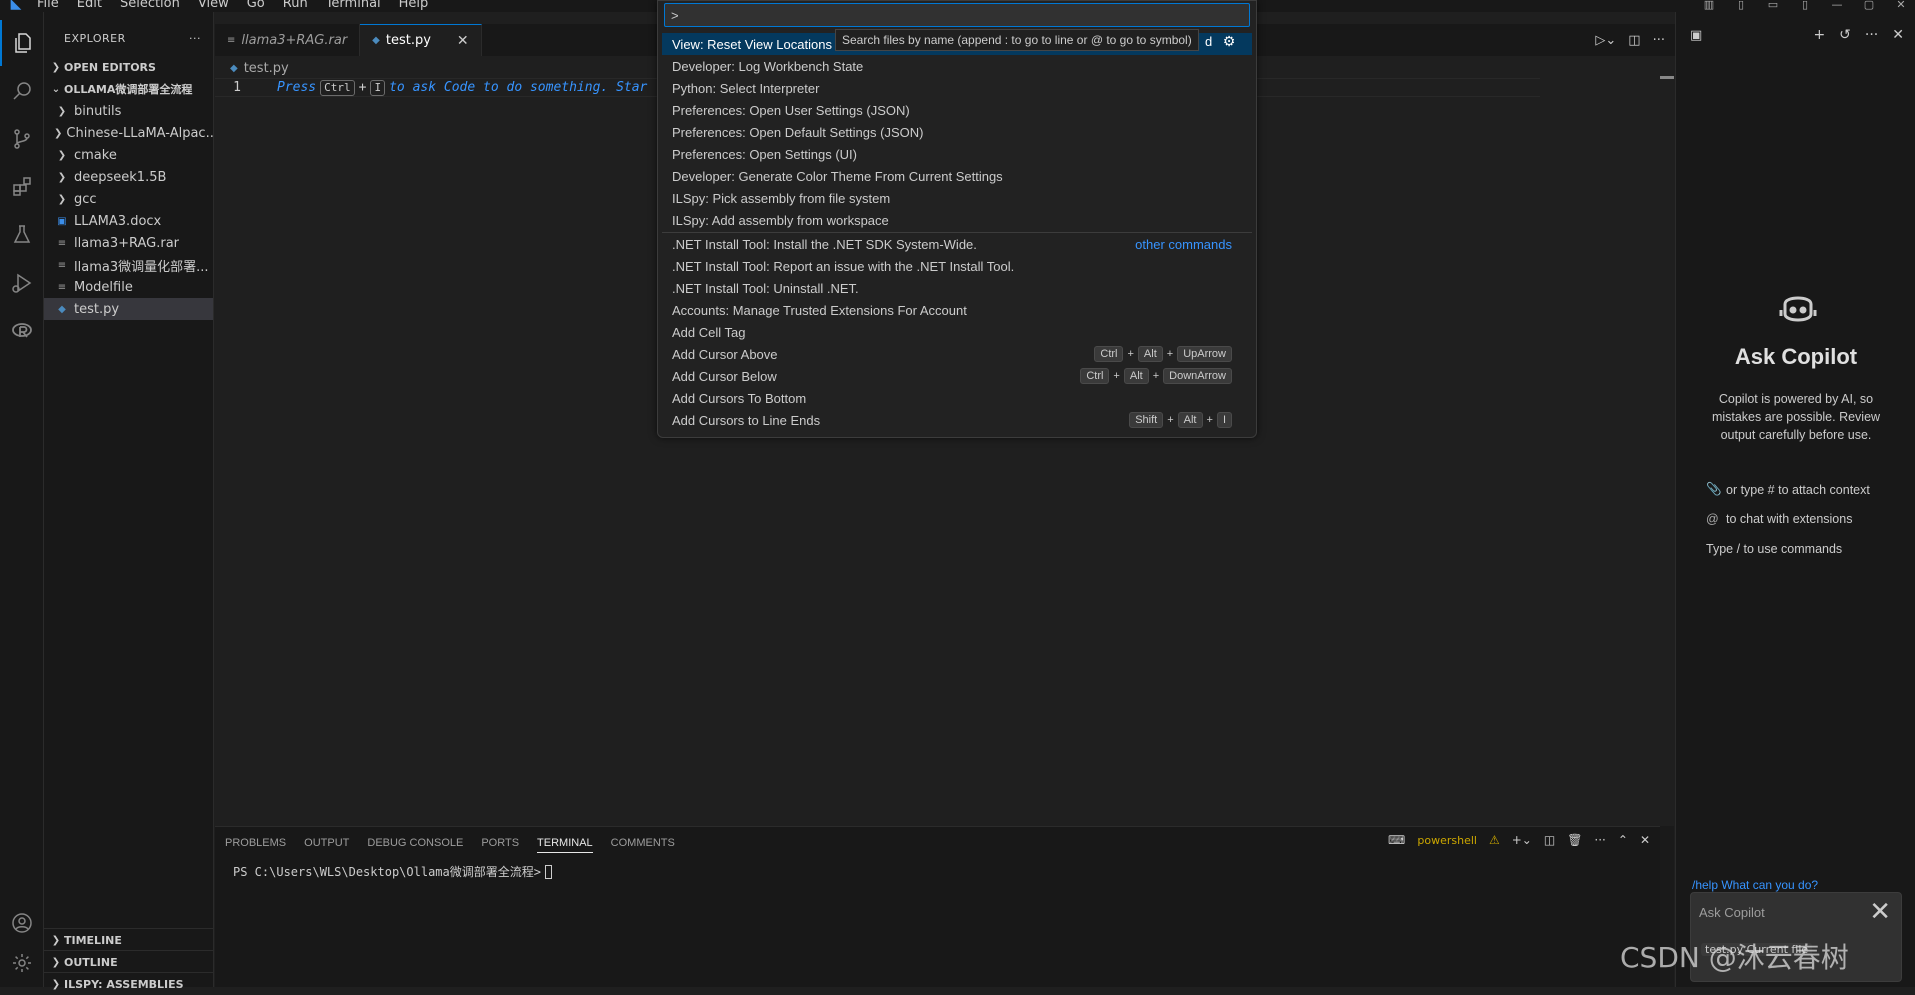 The image size is (1915, 995). I want to click on panel-tab-terminal: TERMINAL, so click(565, 845).